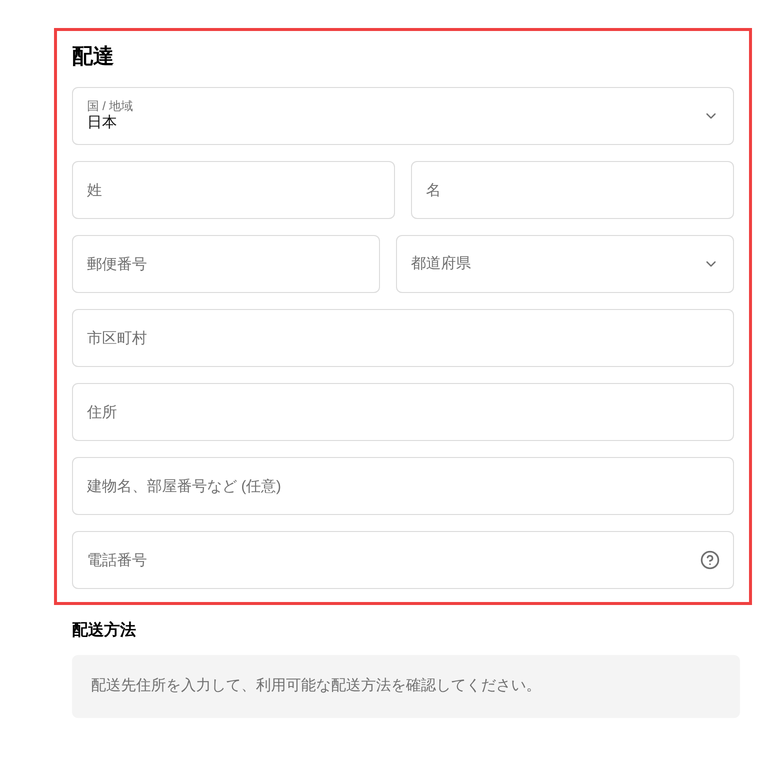 This screenshot has width=768, height=768. What do you see at coordinates (403, 560) in the screenshot?
I see `input-field: 電話番号` at bounding box center [403, 560].